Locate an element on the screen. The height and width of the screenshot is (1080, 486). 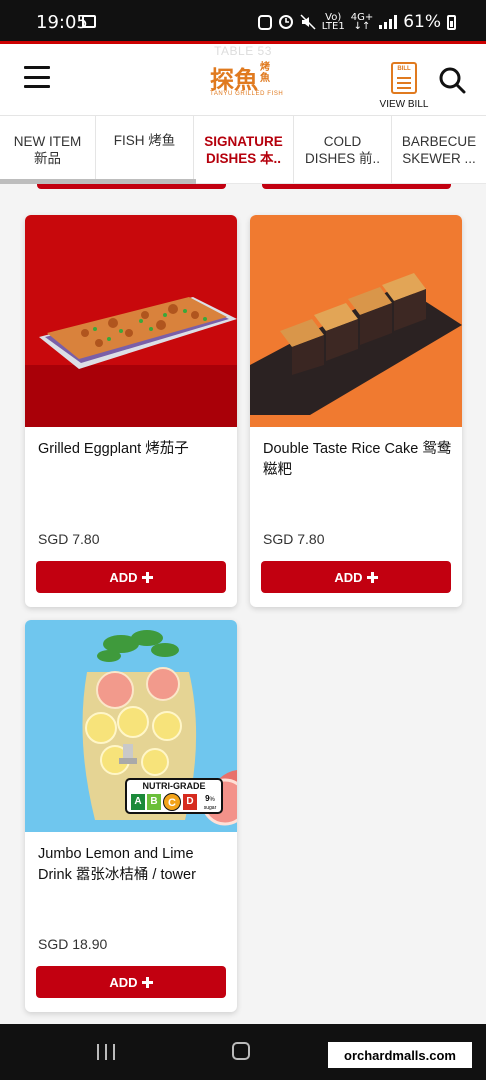
alarm-icon is located at coordinates (264, 22).